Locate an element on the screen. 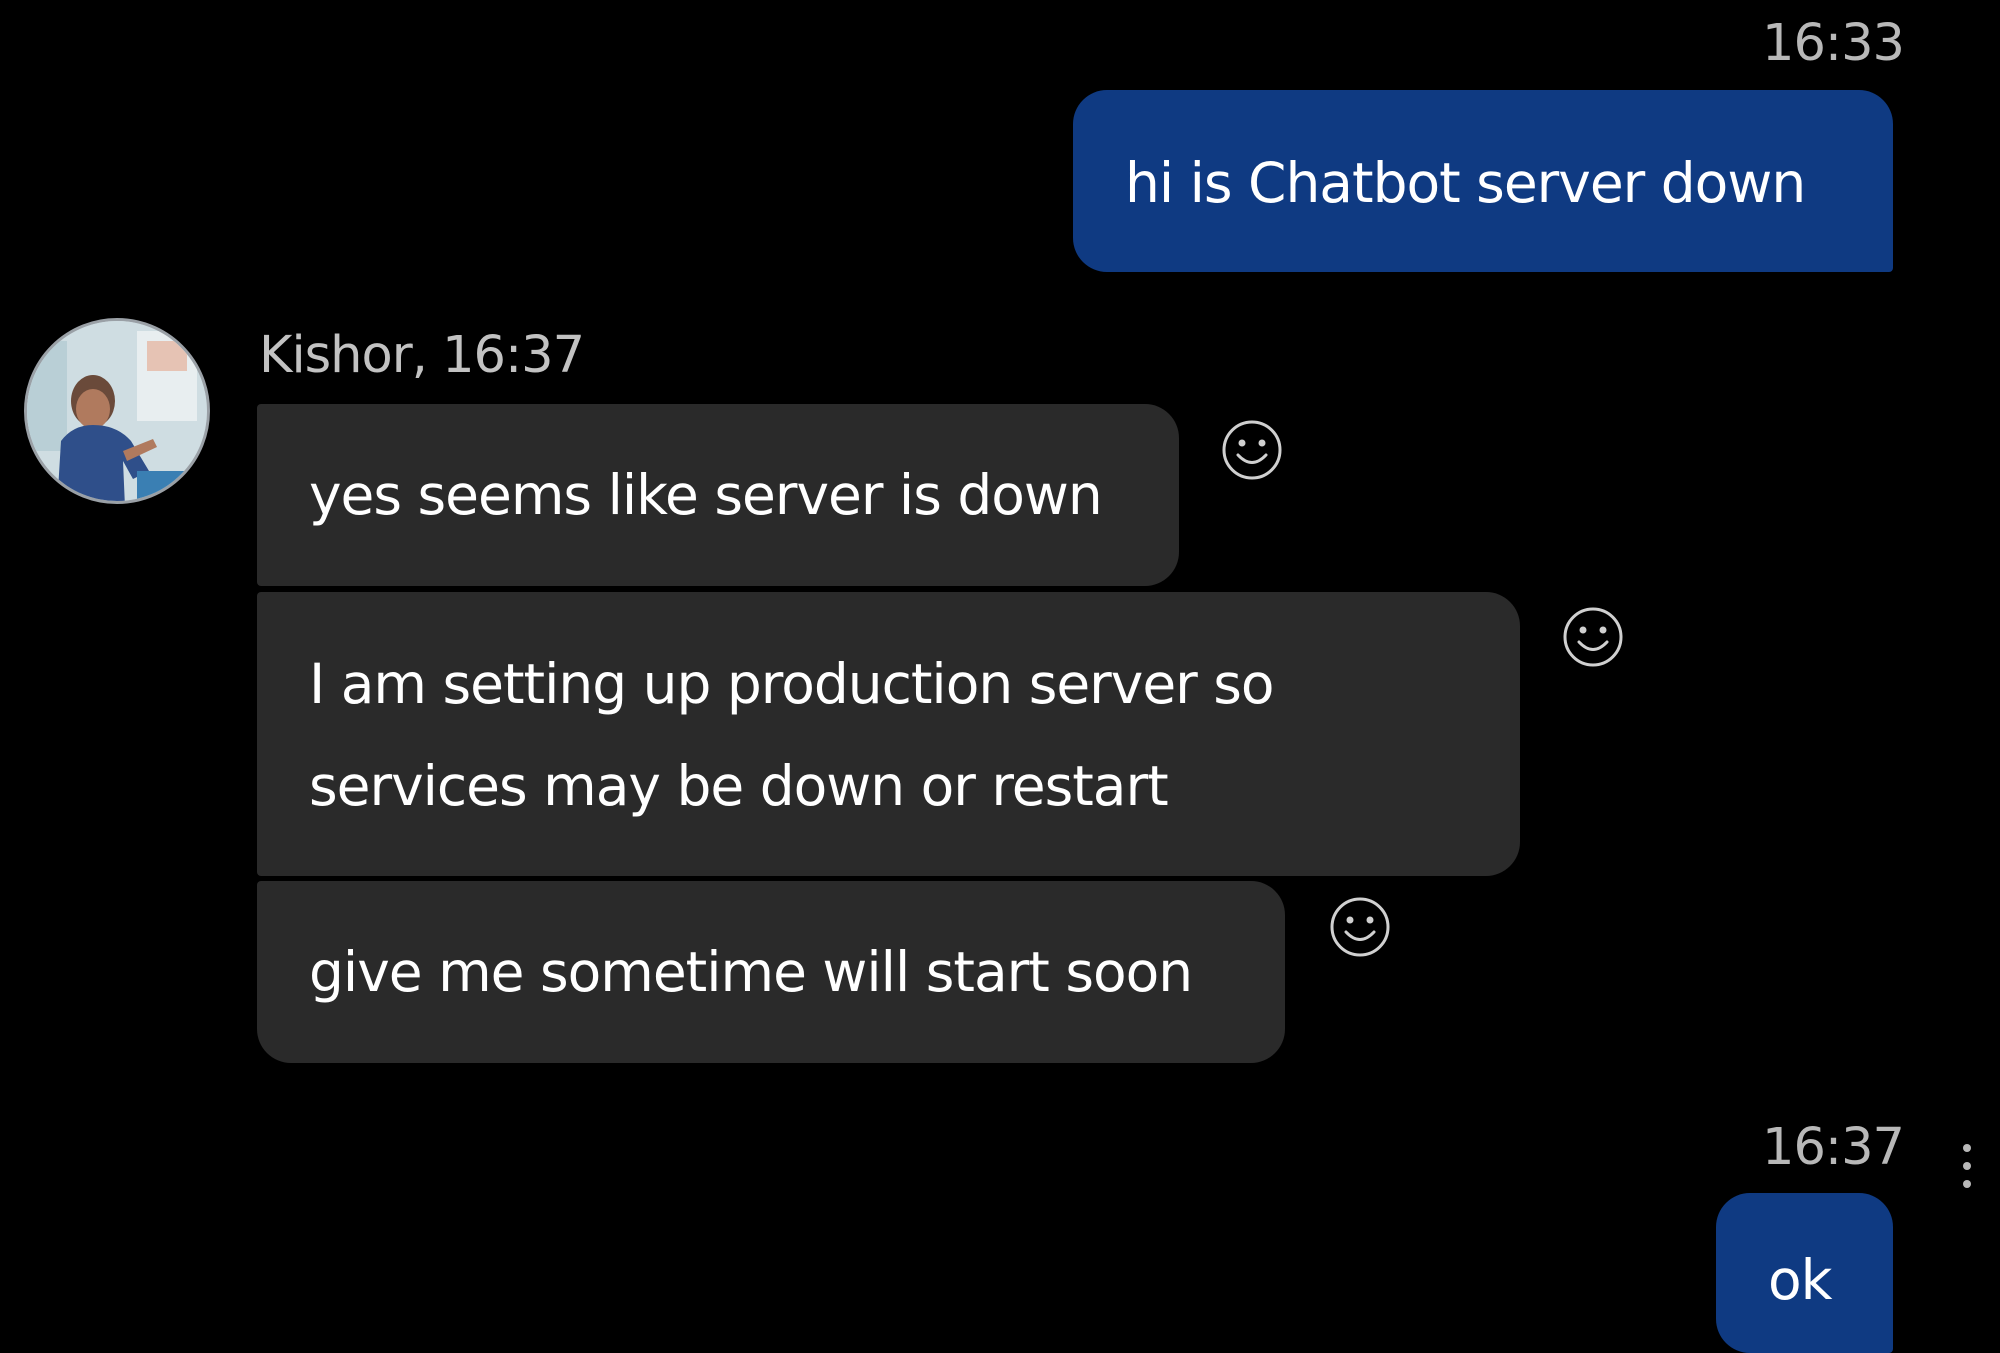 Image resolution: width=2000 pixels, height=1353 pixels. sender-avatar is located at coordinates (117, 411).